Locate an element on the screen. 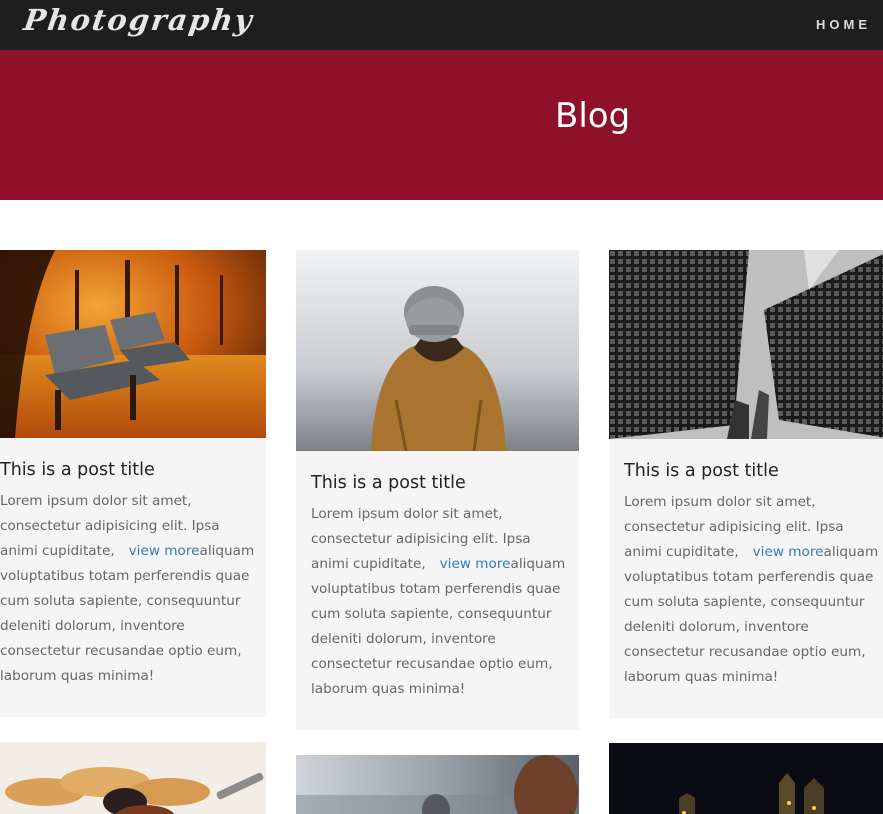  crackers-food-photo is located at coordinates (133, 778).